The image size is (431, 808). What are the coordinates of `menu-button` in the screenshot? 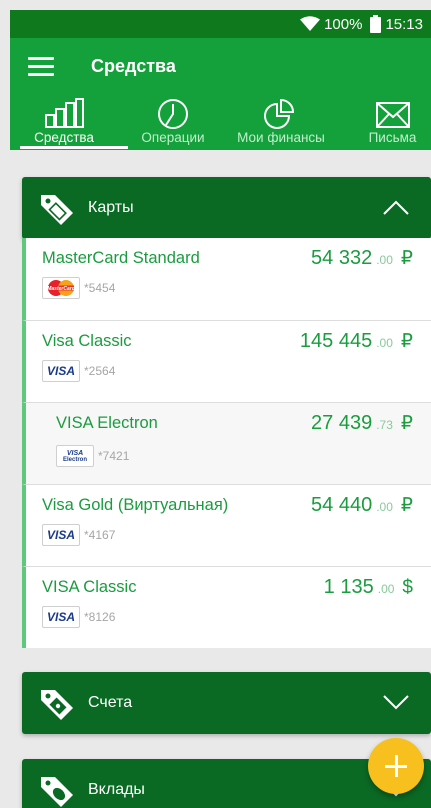 It's located at (41, 66).